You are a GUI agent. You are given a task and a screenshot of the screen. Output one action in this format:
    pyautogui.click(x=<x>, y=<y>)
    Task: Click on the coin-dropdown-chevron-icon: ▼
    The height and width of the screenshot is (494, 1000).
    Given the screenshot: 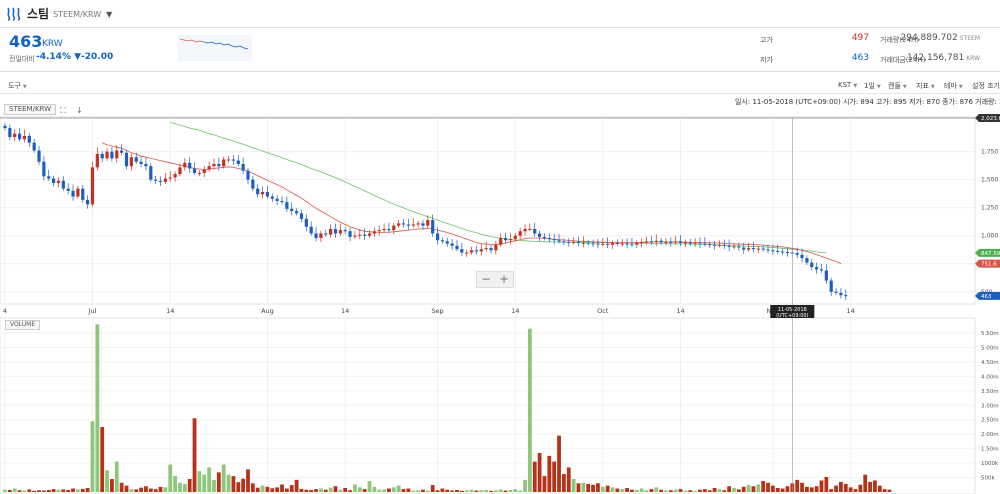 What is the action you would take?
    pyautogui.click(x=109, y=14)
    